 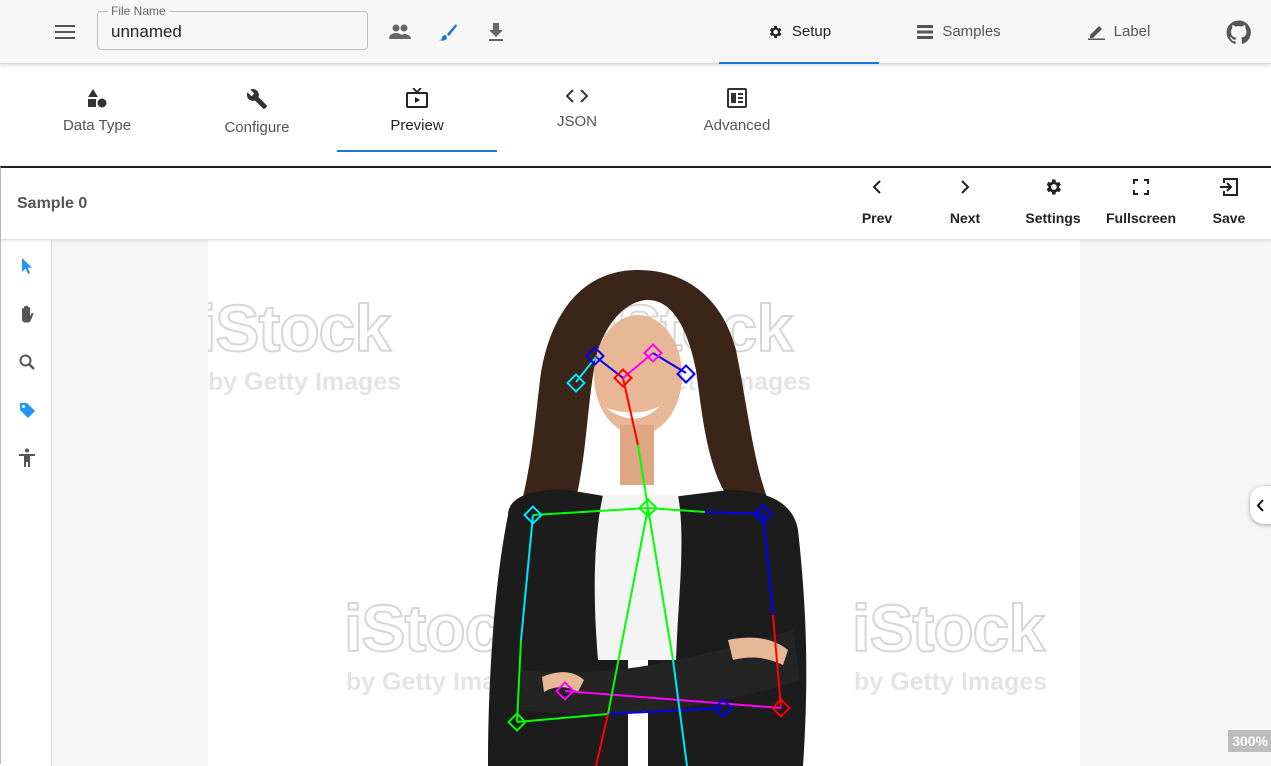 What do you see at coordinates (52, 203) in the screenshot?
I see `sample-title: Sample 0` at bounding box center [52, 203].